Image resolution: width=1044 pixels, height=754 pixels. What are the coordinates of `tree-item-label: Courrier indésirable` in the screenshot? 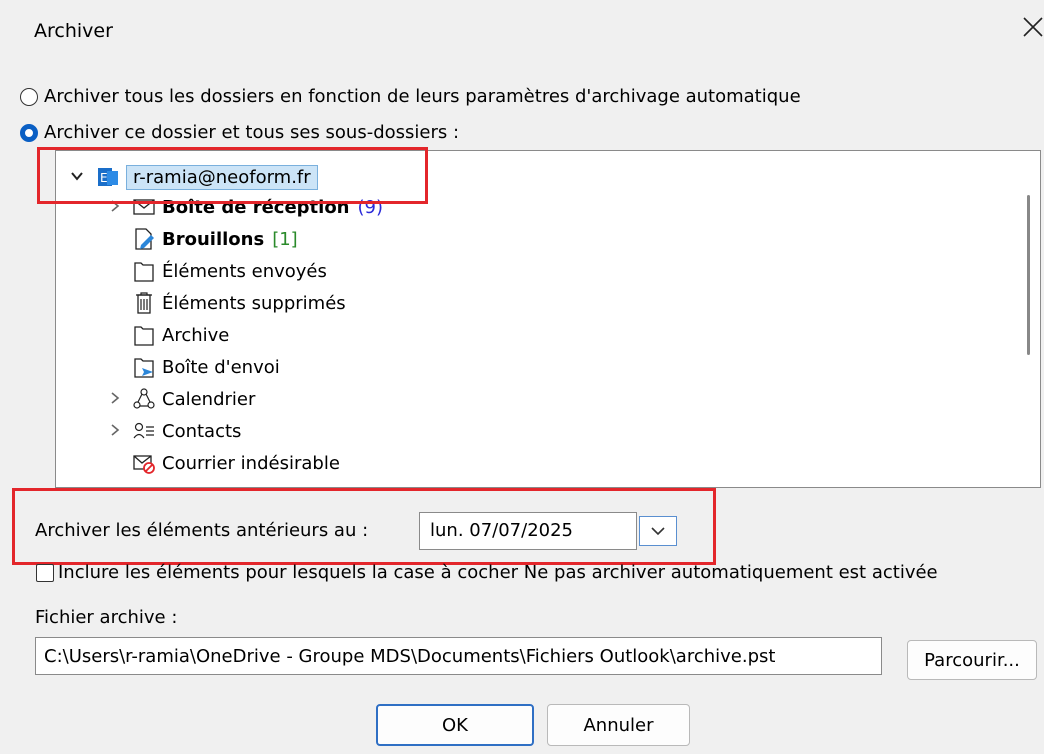 It's located at (251, 463).